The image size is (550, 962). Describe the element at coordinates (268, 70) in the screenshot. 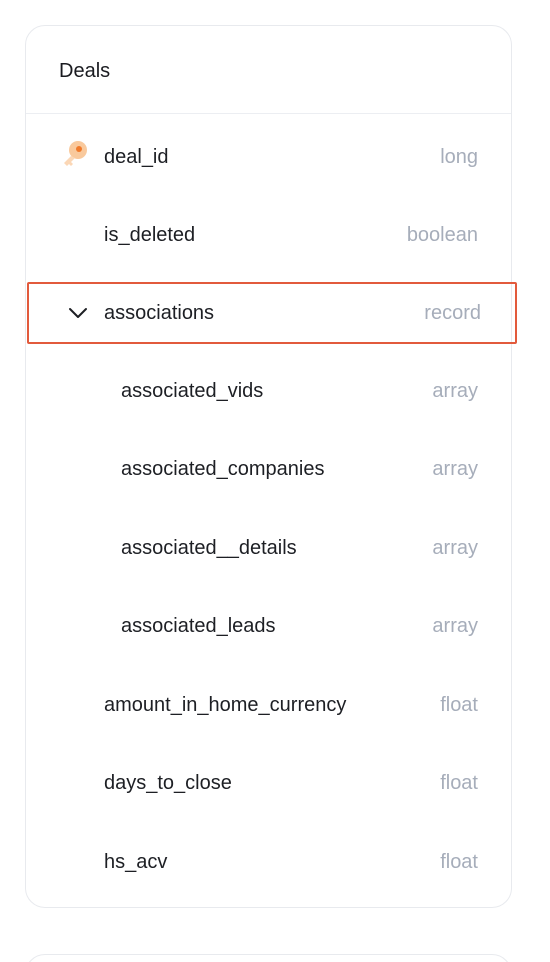

I see `card-header: Deals` at that location.